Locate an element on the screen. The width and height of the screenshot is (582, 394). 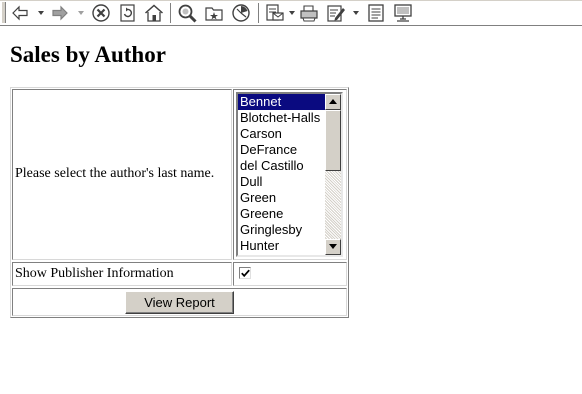
search-icon is located at coordinates (187, 13).